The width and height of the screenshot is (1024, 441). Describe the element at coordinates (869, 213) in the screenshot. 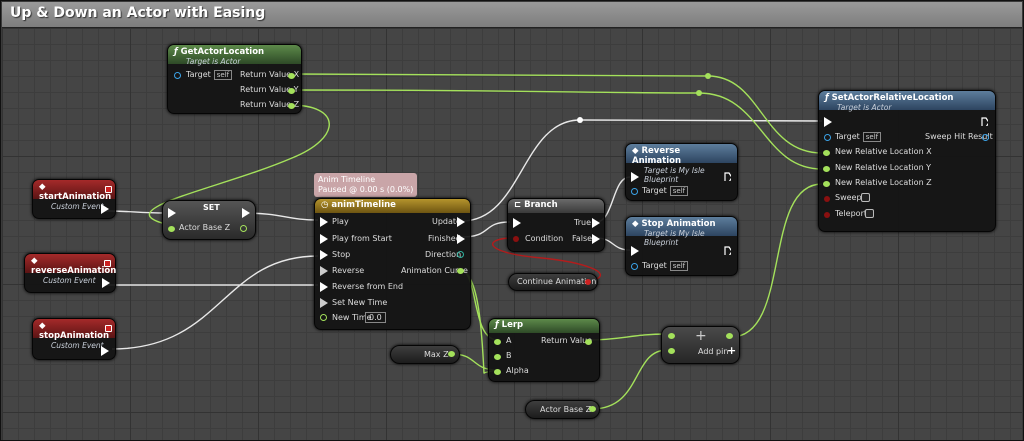

I see `teleport-checkbox` at that location.